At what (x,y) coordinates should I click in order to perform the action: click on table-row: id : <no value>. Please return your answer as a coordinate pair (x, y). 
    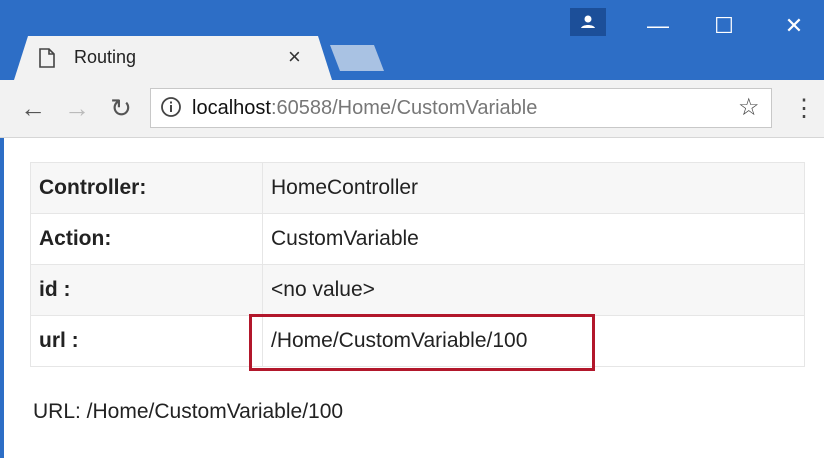
    Looking at the image, I should click on (417, 290).